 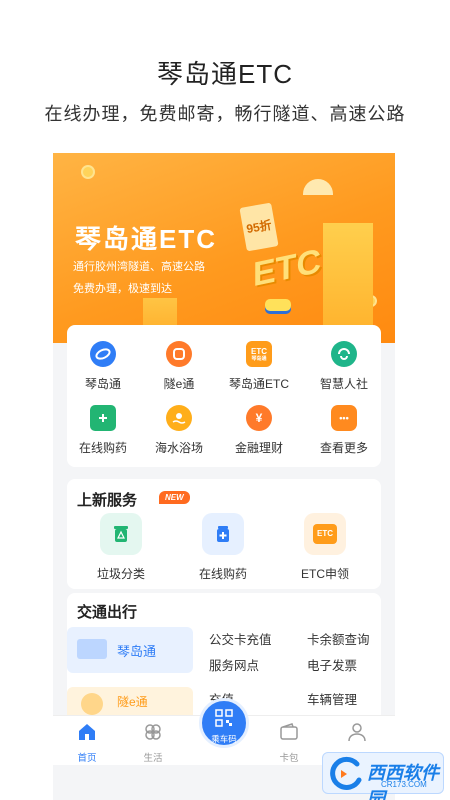 What do you see at coordinates (130, 650) in the screenshot?
I see `tile-qindaotong: 琴岛通` at bounding box center [130, 650].